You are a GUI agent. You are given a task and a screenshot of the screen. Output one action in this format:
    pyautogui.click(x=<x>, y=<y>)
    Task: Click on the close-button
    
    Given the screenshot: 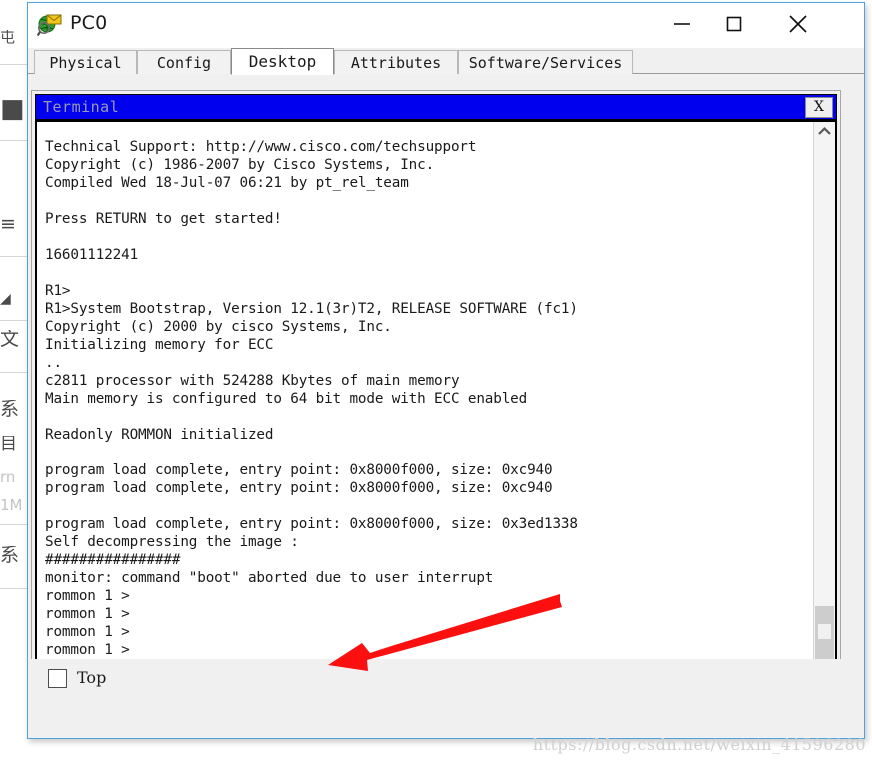 What is the action you would take?
    pyautogui.click(x=798, y=25)
    